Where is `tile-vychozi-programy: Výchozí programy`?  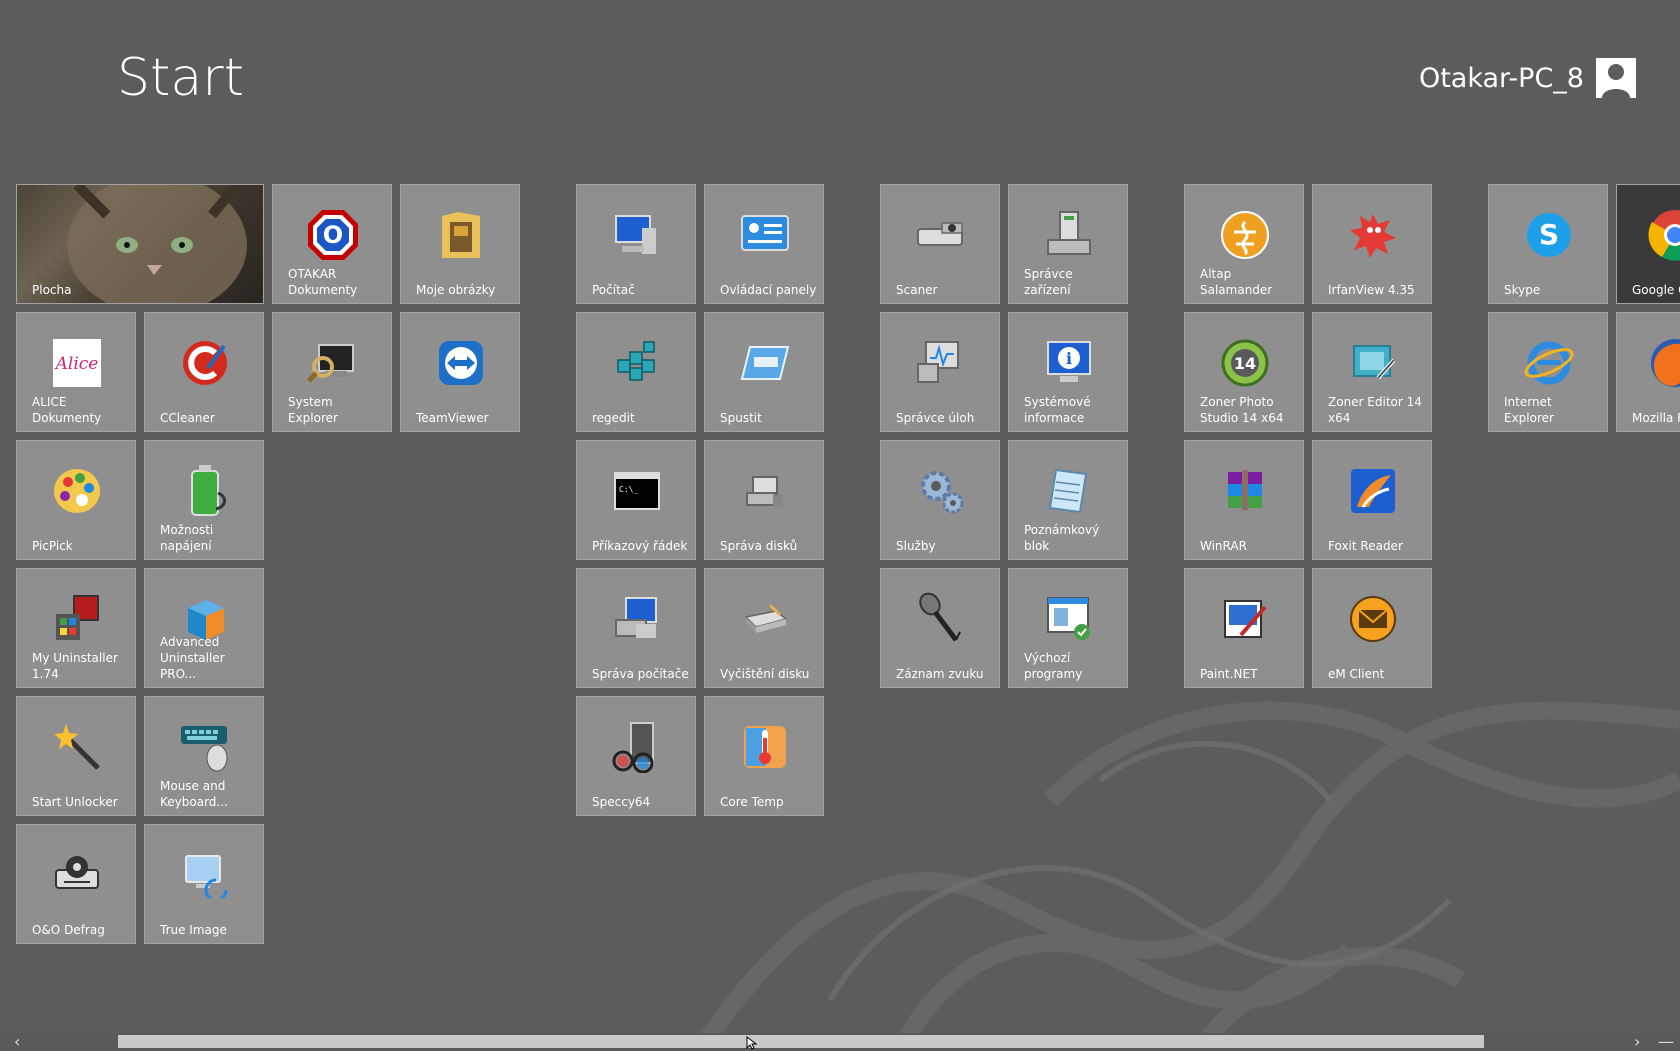
tile-vychozi-programy: Výchozí programy is located at coordinates (1068, 628).